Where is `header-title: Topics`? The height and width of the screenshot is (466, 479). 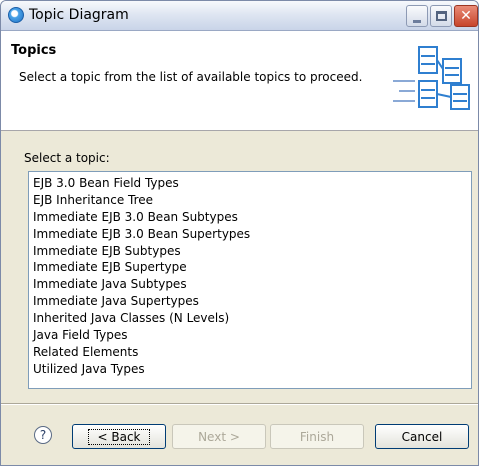
header-title: Topics is located at coordinates (34, 50).